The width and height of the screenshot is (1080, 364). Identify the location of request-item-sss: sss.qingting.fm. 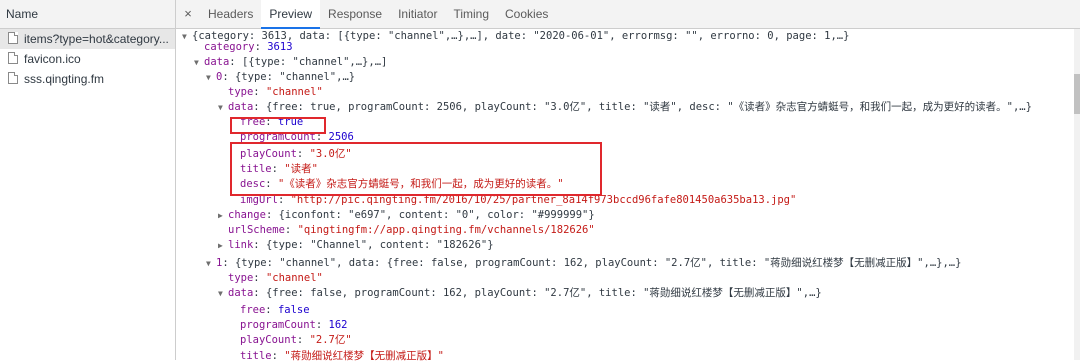
(87, 79).